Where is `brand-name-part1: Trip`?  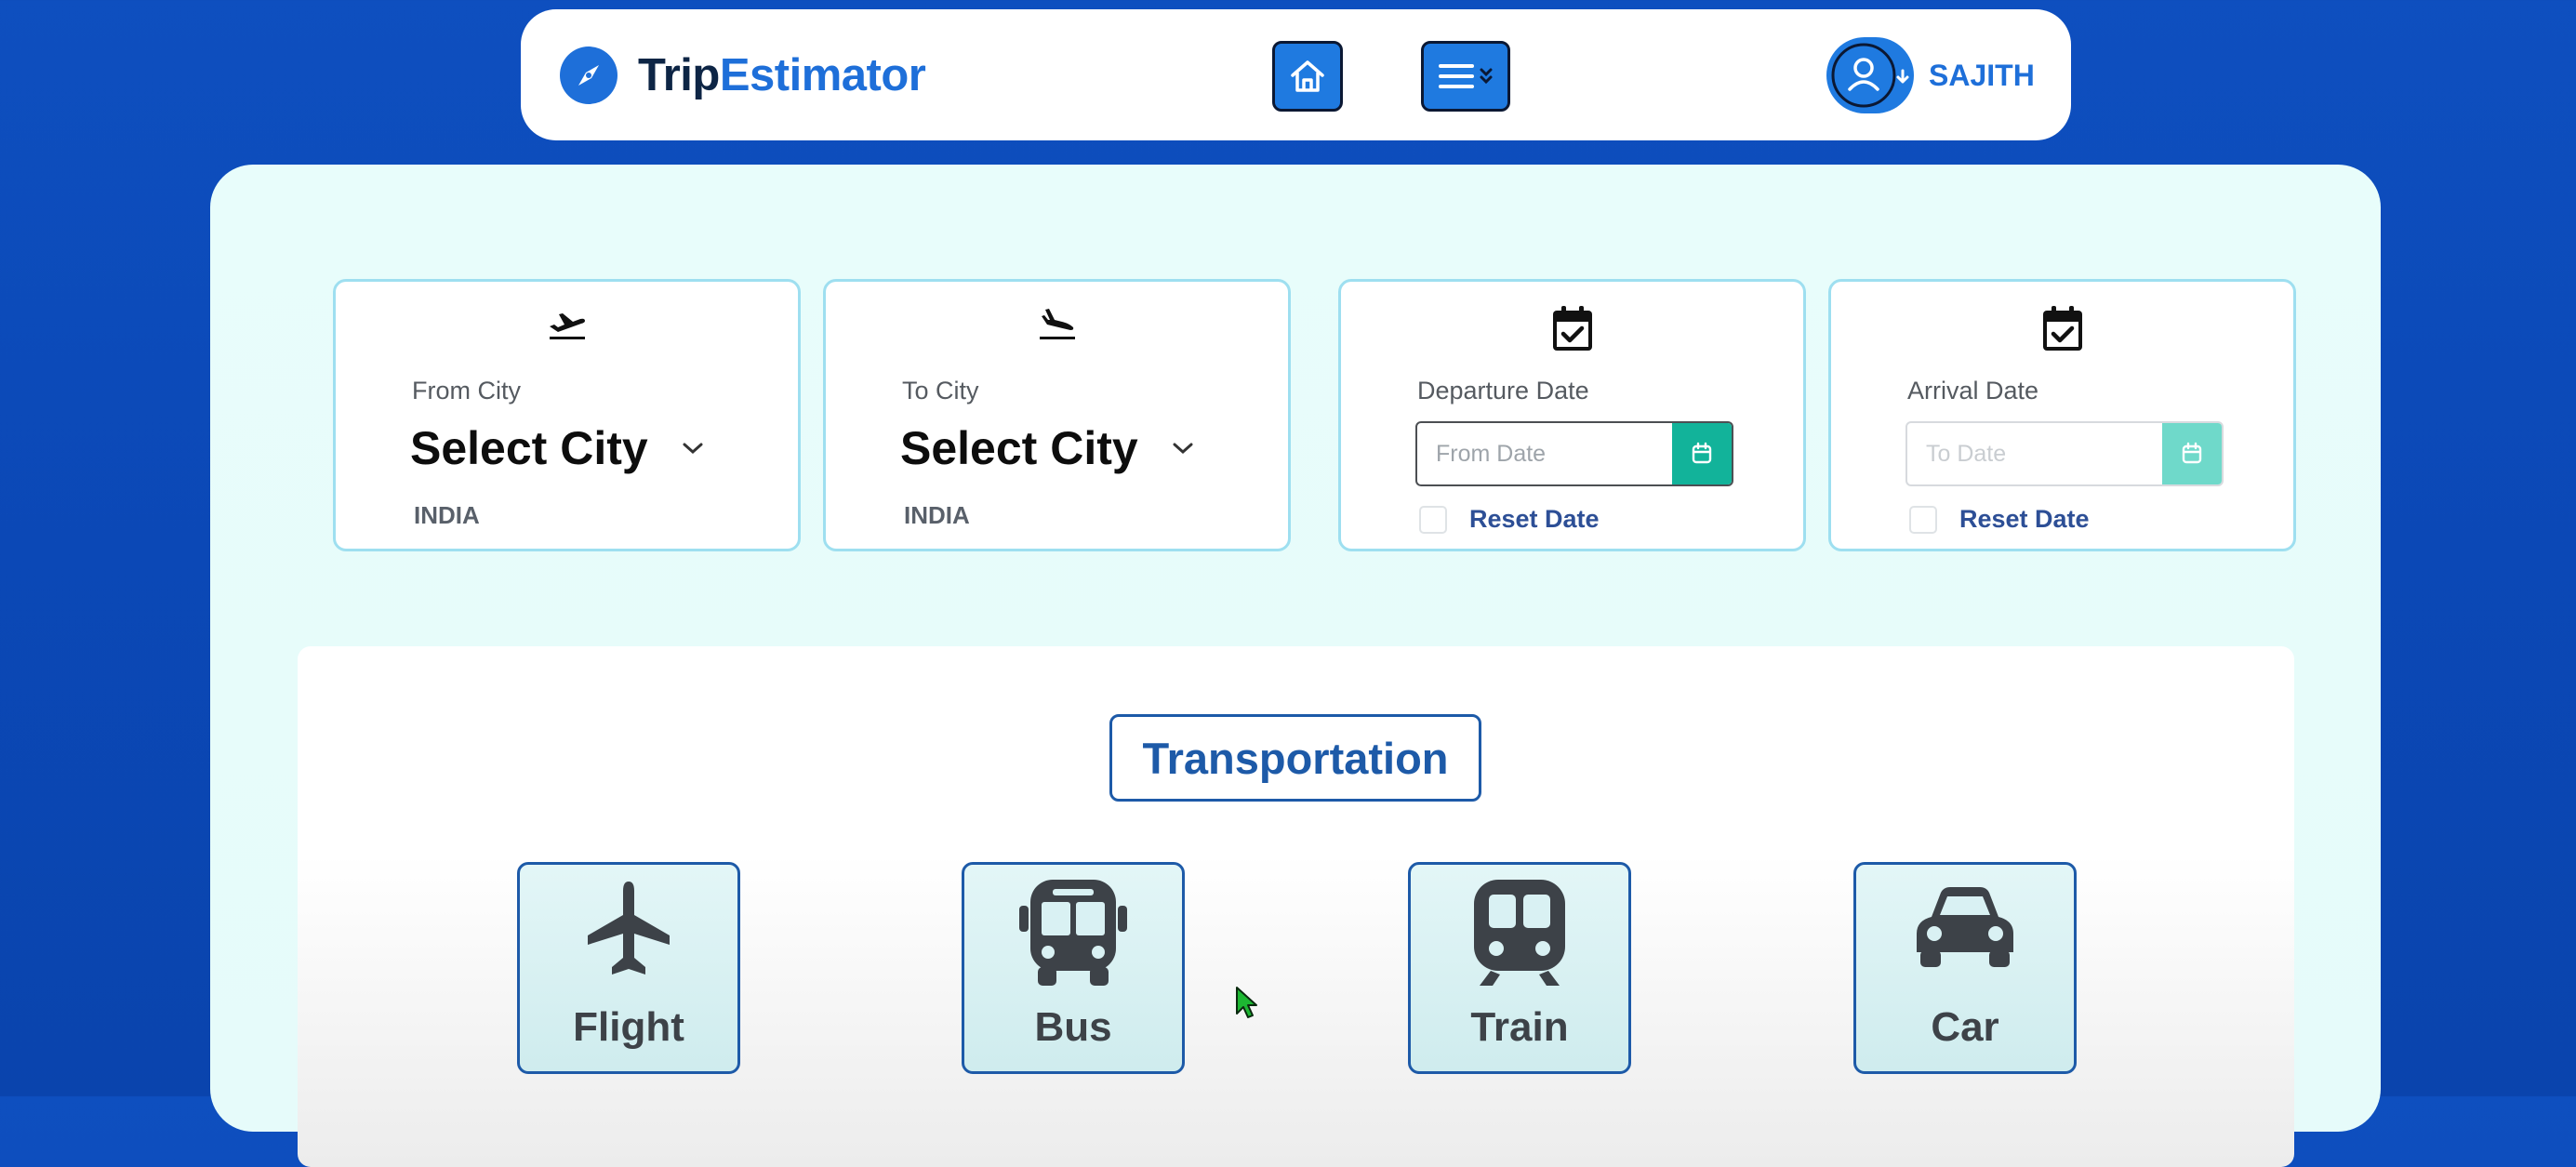 brand-name-part1: Trip is located at coordinates (679, 75).